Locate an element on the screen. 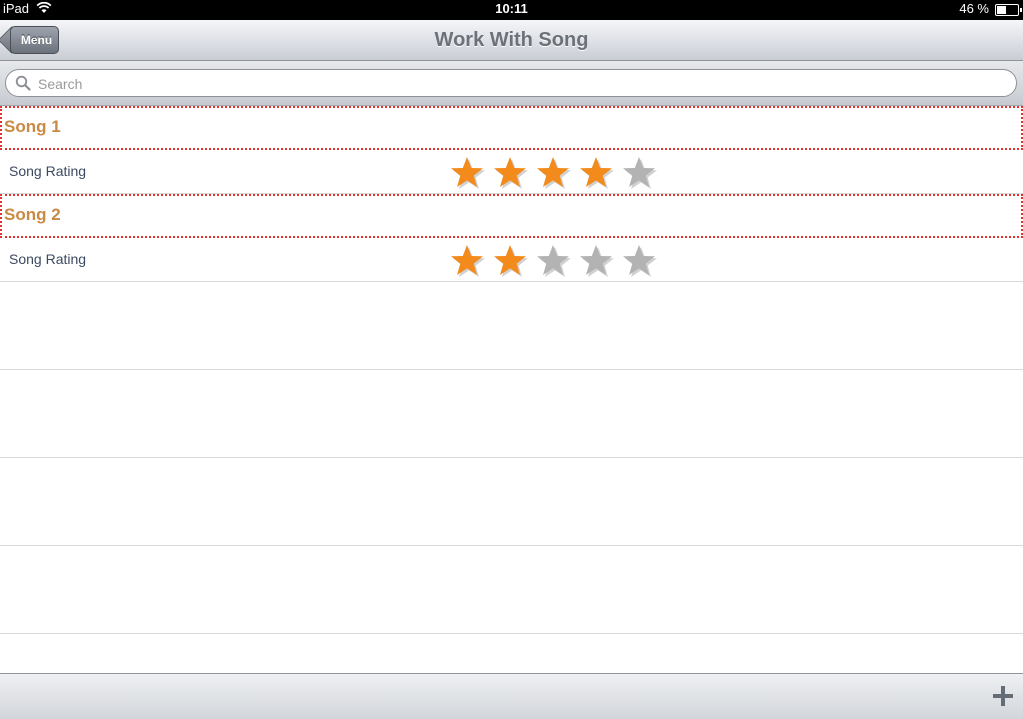  menu-button-label: Menu is located at coordinates (34, 40).